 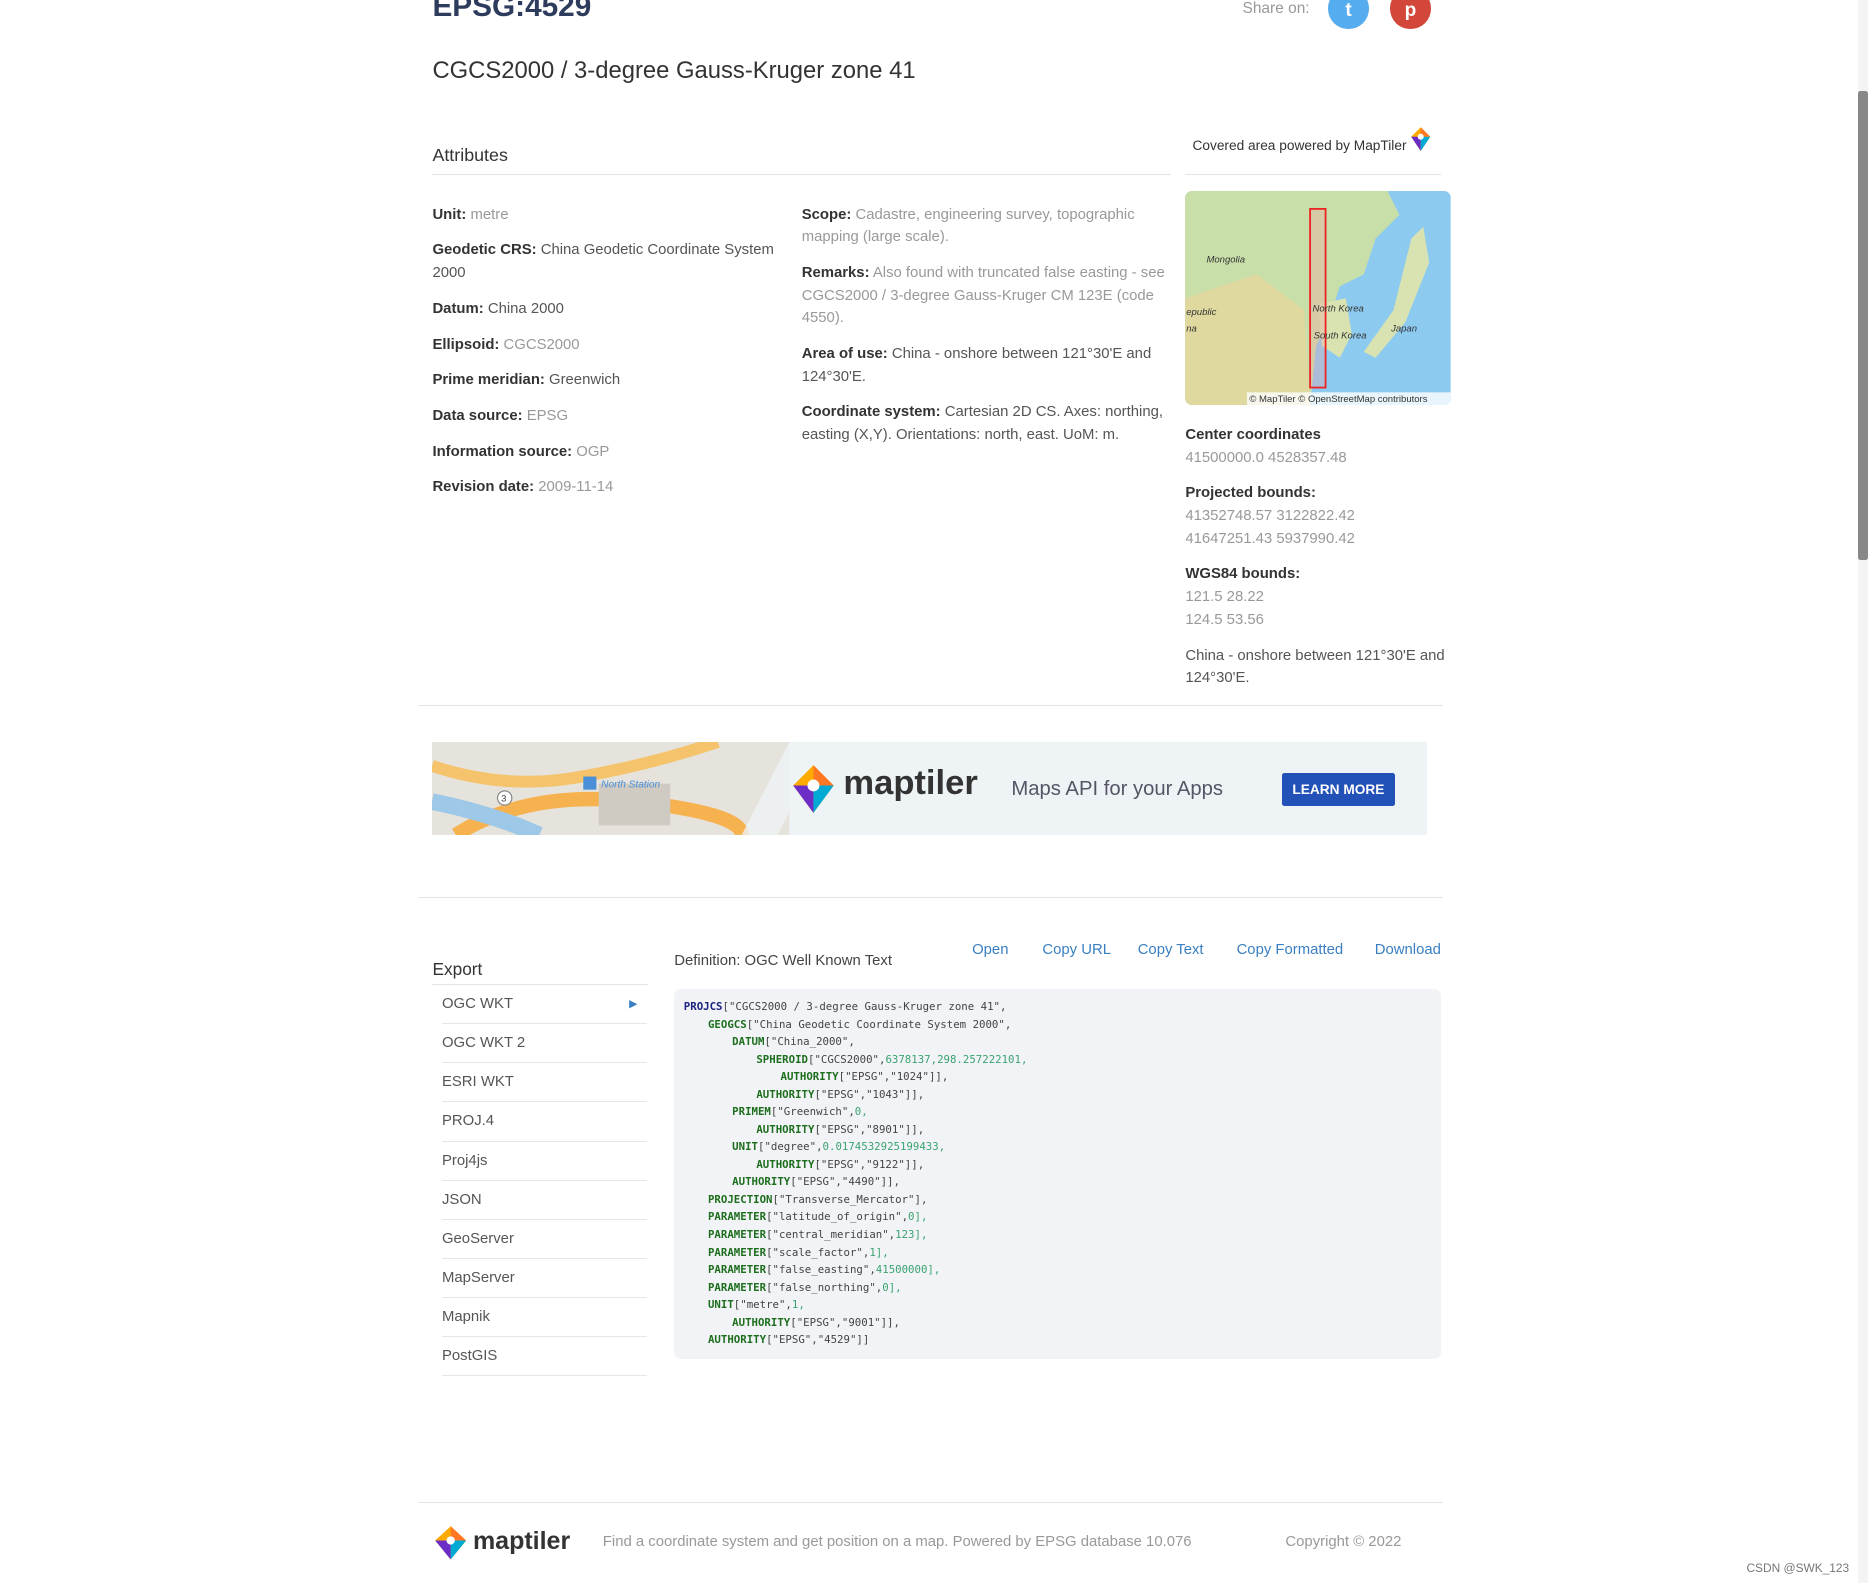 What do you see at coordinates (910, 782) in the screenshot?
I see `ad-brand: maptiler` at bounding box center [910, 782].